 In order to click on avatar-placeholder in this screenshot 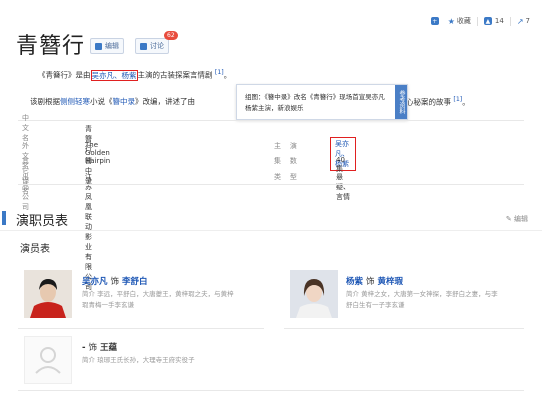, I will do `click(48, 360)`.